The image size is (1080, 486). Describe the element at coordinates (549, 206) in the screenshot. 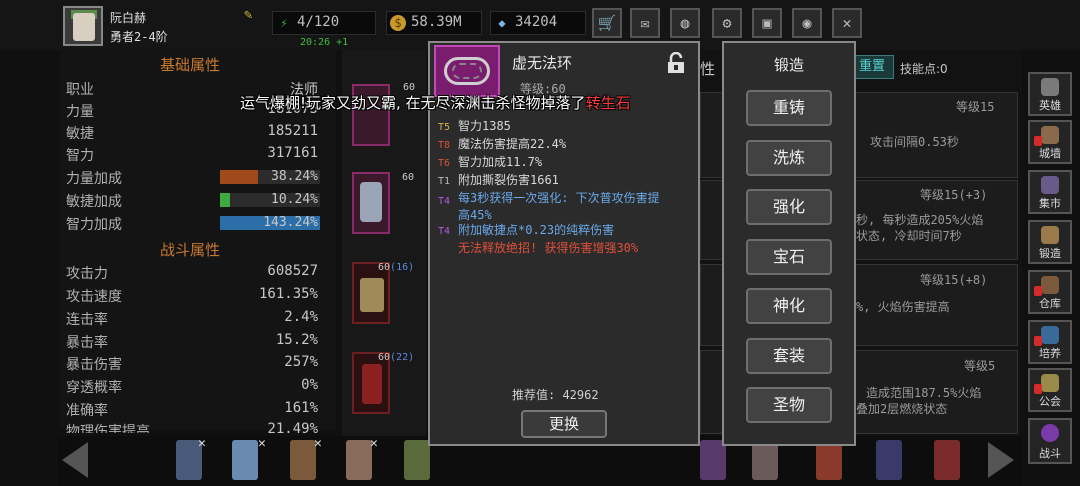

I see `item-affix: T4 每3秒获得一次强化: 下次普攻伤害提 高45%` at that location.